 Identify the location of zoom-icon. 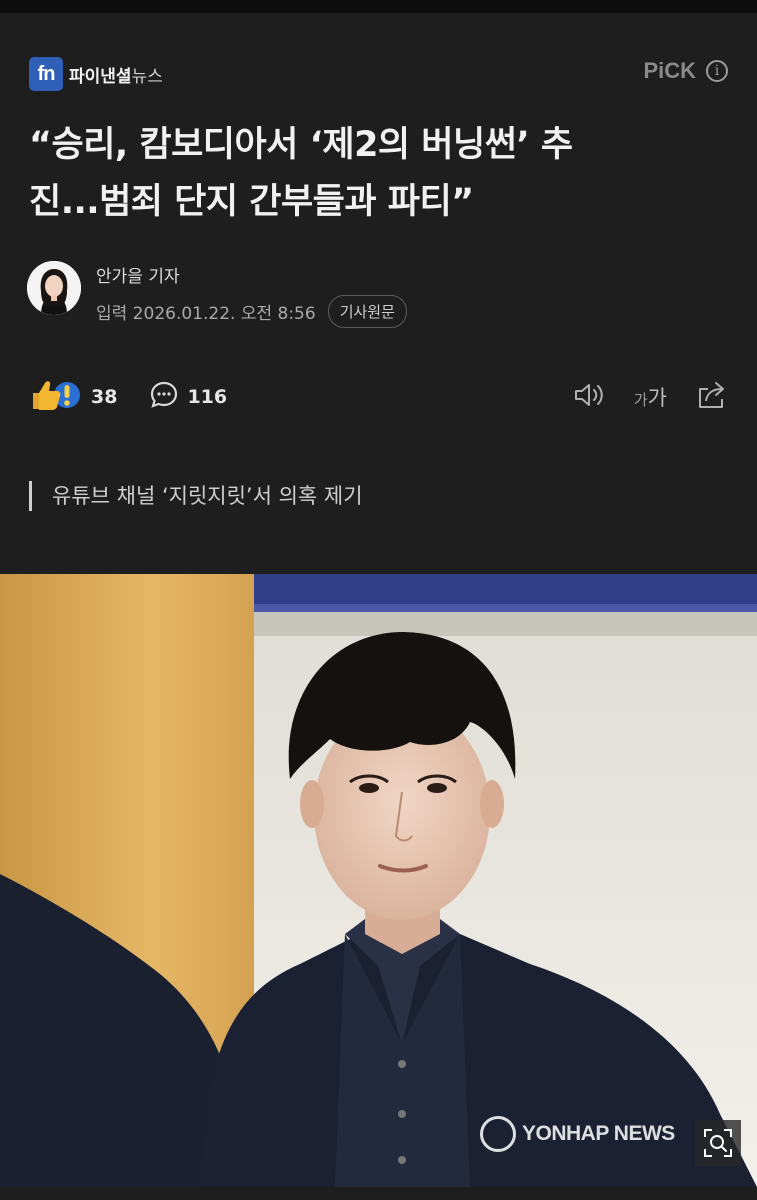
(718, 1143).